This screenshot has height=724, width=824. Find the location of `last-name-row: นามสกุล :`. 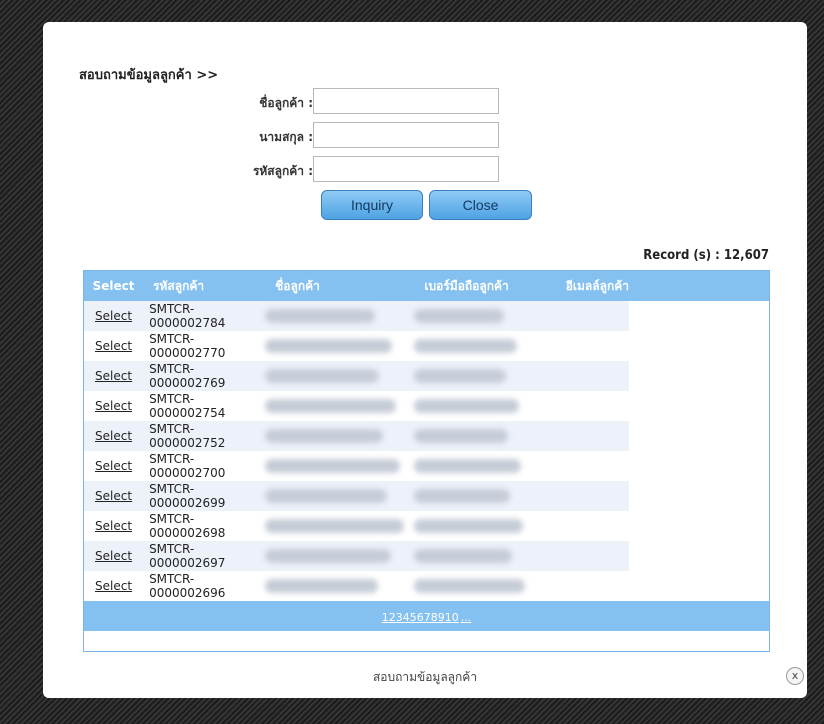

last-name-row: นามสกุล : is located at coordinates (178, 136).